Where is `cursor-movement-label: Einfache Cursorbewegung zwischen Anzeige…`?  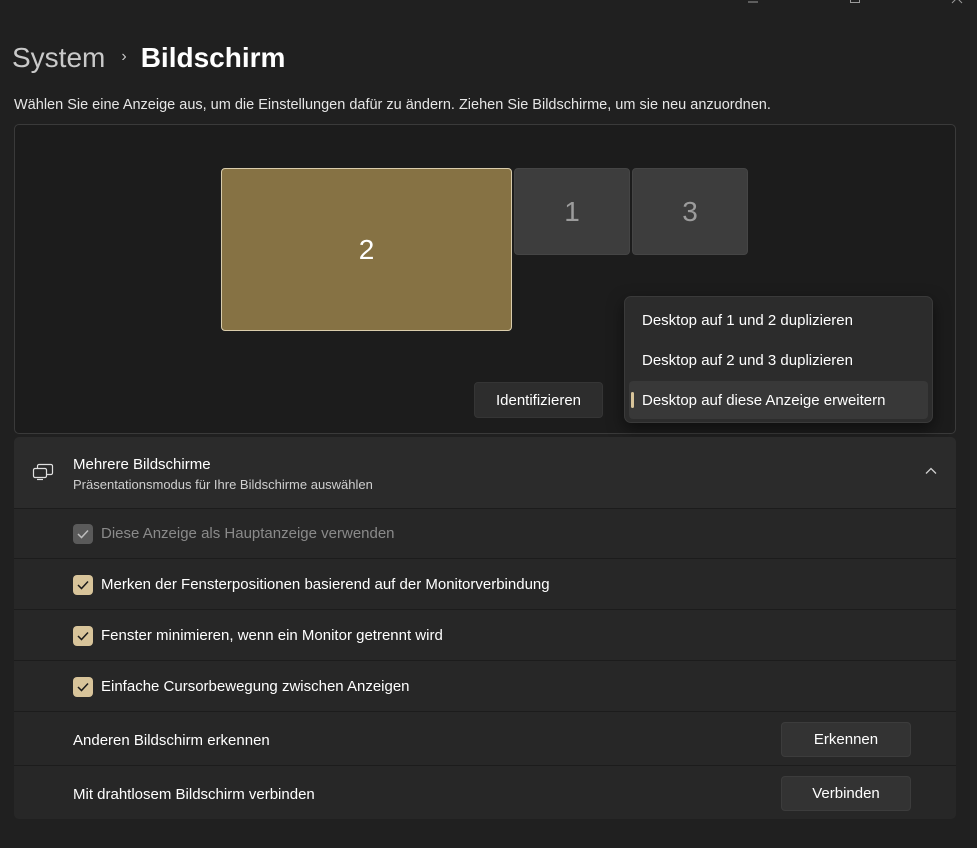
cursor-movement-label: Einfache Cursorbewegung zwischen Anzeige… is located at coordinates (255, 686).